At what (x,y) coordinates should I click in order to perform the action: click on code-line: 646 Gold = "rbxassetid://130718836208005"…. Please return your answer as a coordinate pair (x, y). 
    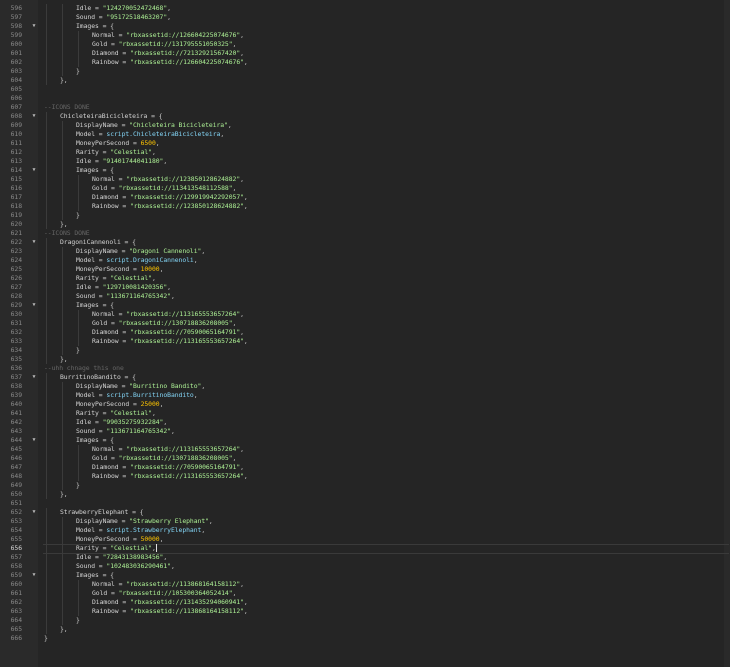
    Looking at the image, I should click on (365, 458).